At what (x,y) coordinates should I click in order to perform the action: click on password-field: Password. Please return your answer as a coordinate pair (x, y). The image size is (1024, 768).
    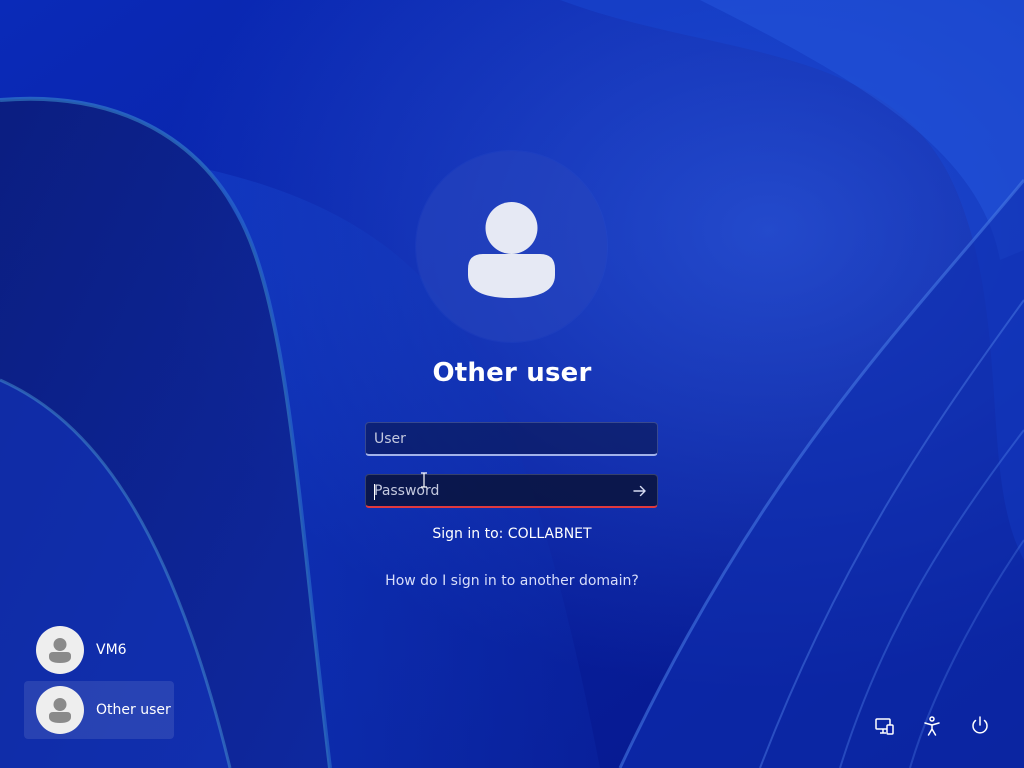
    Looking at the image, I should click on (511, 491).